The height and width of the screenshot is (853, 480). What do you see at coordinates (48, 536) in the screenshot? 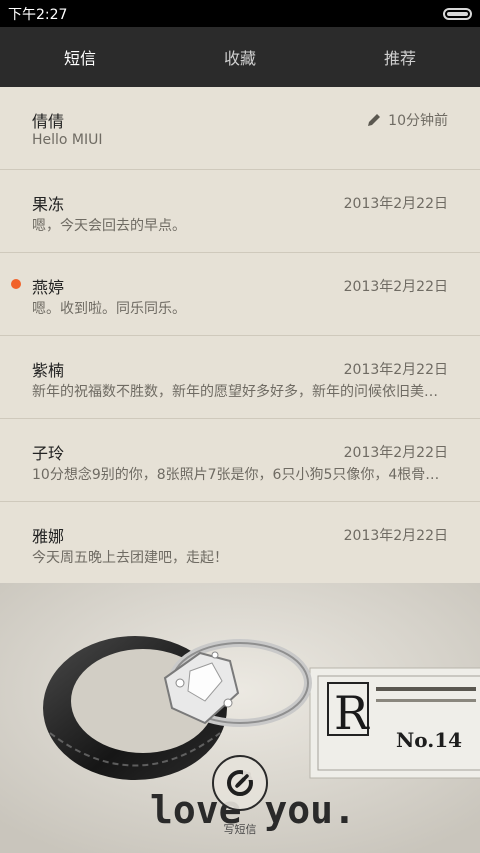
I see `contact-name: 雅娜` at bounding box center [48, 536].